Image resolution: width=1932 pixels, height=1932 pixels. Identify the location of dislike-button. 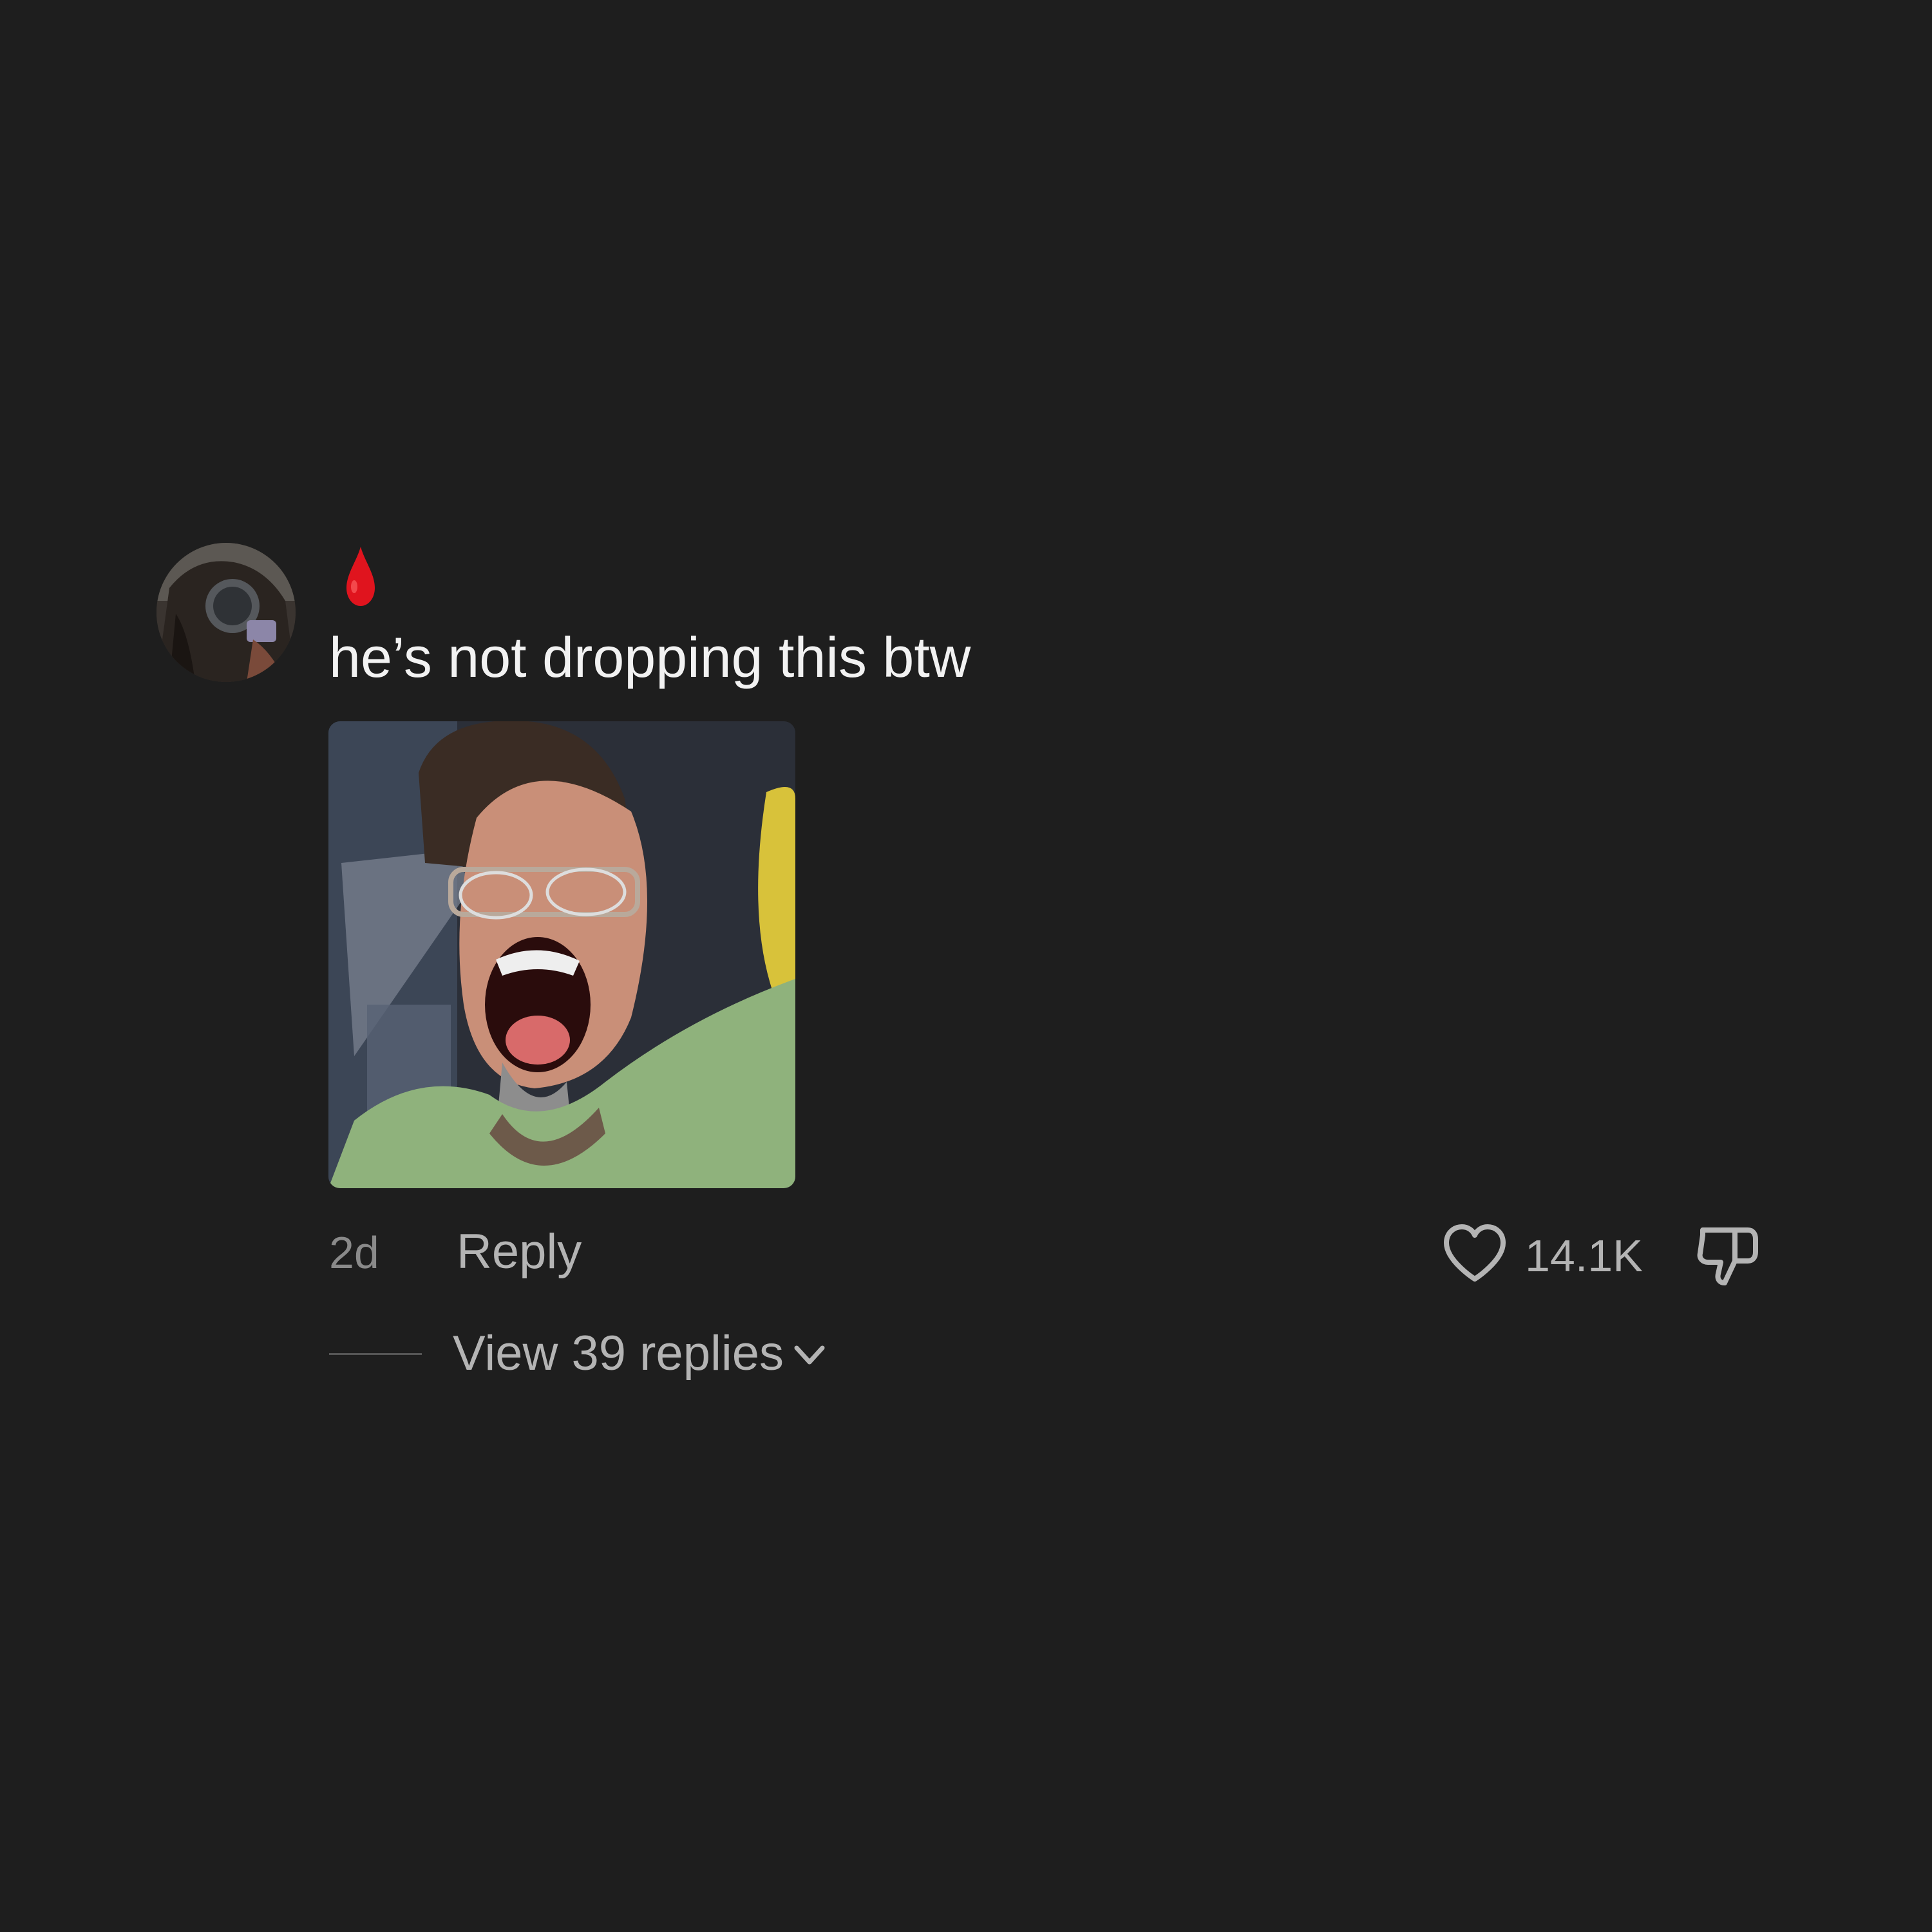
(1728, 1255).